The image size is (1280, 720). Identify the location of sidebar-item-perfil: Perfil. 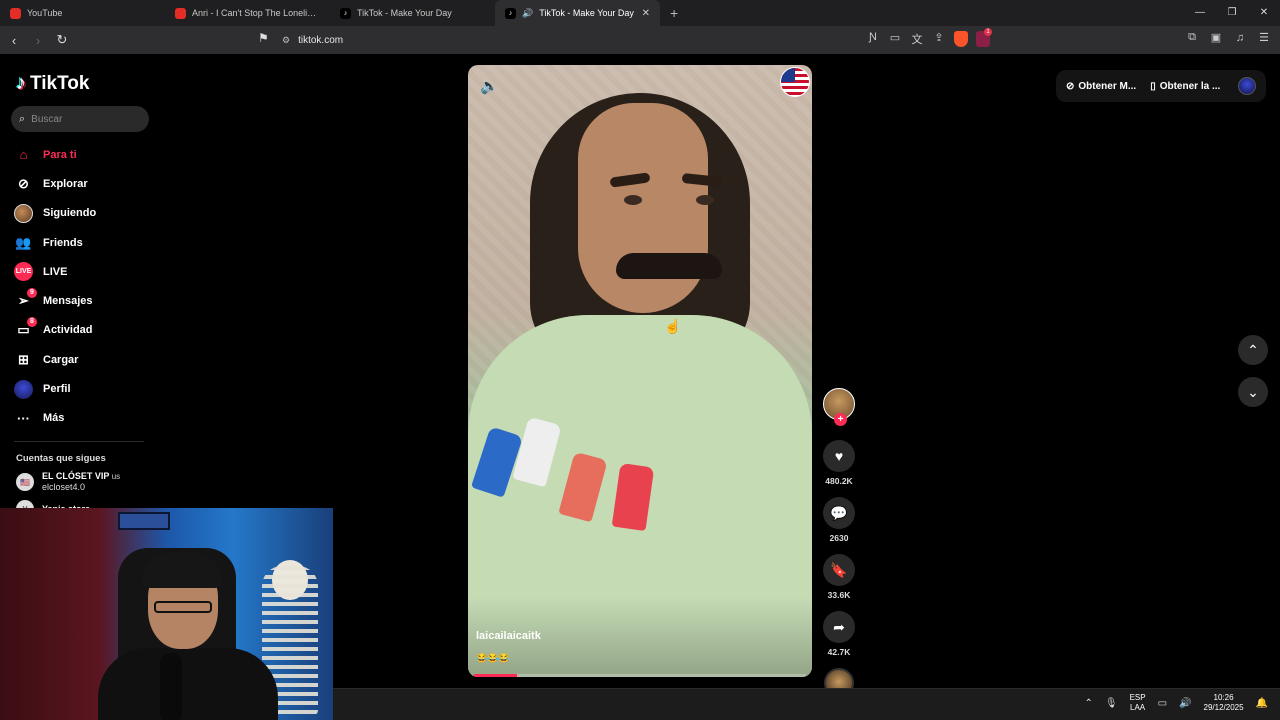
(84, 388).